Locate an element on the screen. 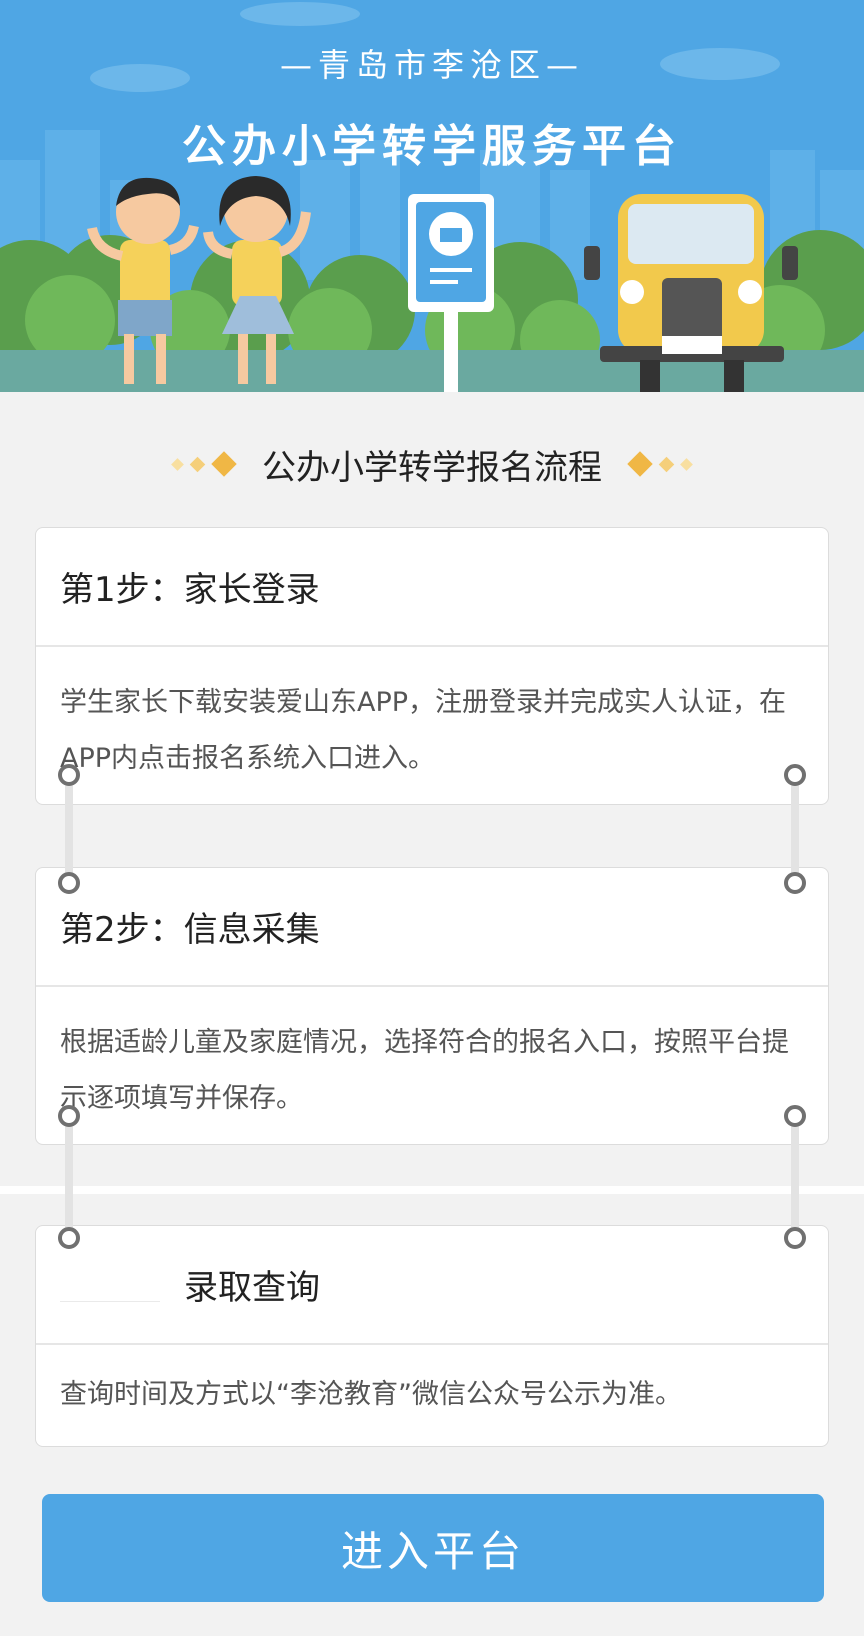  step-title: 第1步：家长登录 is located at coordinates (432, 587).